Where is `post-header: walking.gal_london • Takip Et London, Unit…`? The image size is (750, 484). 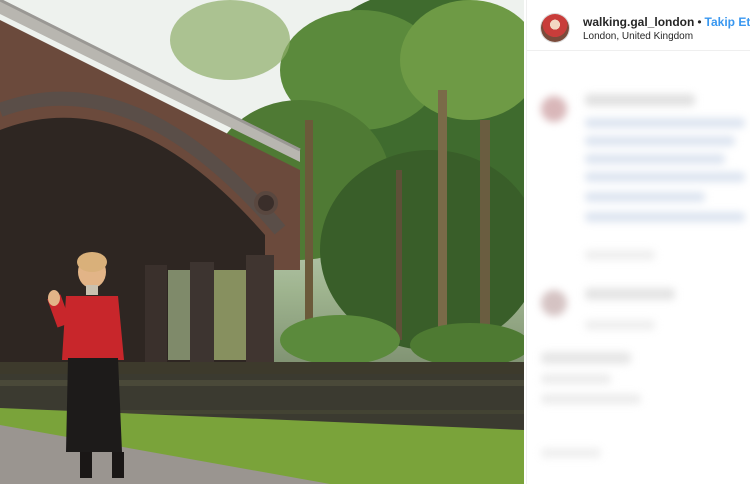 post-header: walking.gal_london • Takip Et London, Unit… is located at coordinates (638, 25).